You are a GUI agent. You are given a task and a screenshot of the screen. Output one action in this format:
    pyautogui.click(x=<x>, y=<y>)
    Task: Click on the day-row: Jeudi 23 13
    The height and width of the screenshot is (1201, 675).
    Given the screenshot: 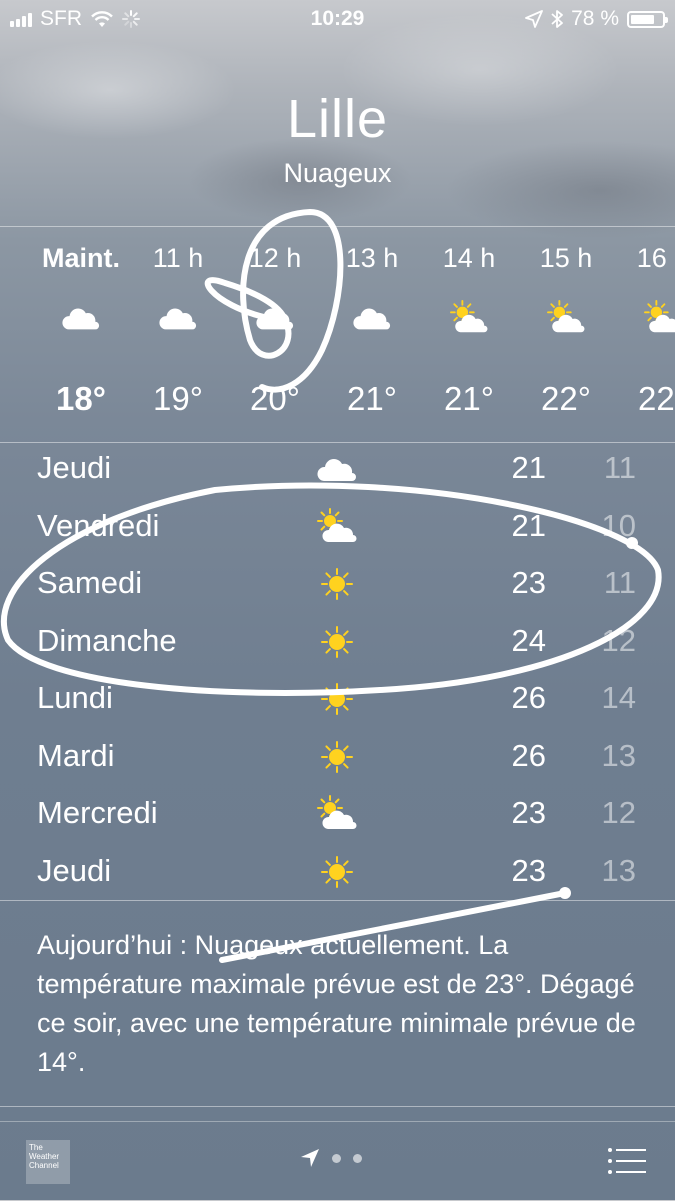 What is the action you would take?
    pyautogui.click(x=337, y=873)
    